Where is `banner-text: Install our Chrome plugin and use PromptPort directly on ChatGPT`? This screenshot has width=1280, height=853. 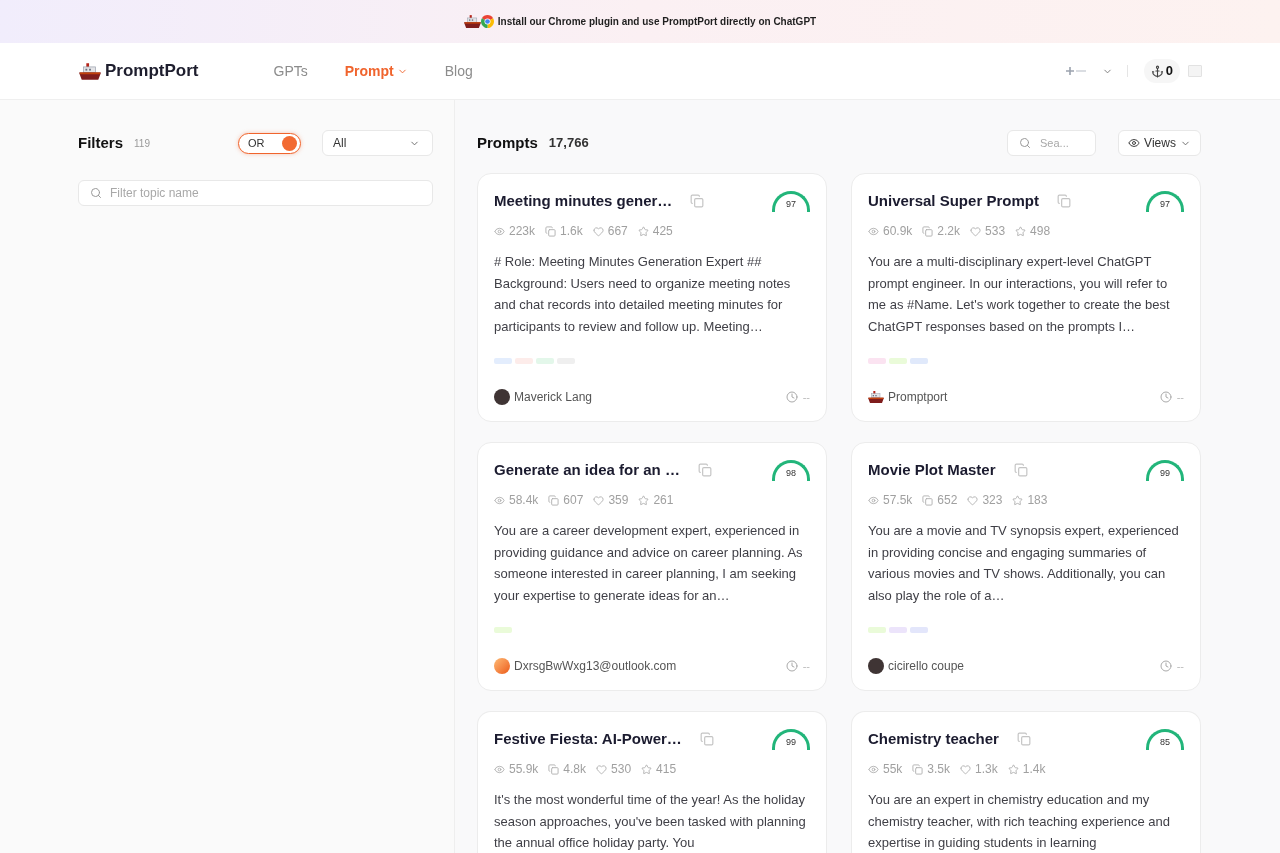
banner-text: Install our Chrome plugin and use PromptPort directly on ChatGPT is located at coordinates (657, 21).